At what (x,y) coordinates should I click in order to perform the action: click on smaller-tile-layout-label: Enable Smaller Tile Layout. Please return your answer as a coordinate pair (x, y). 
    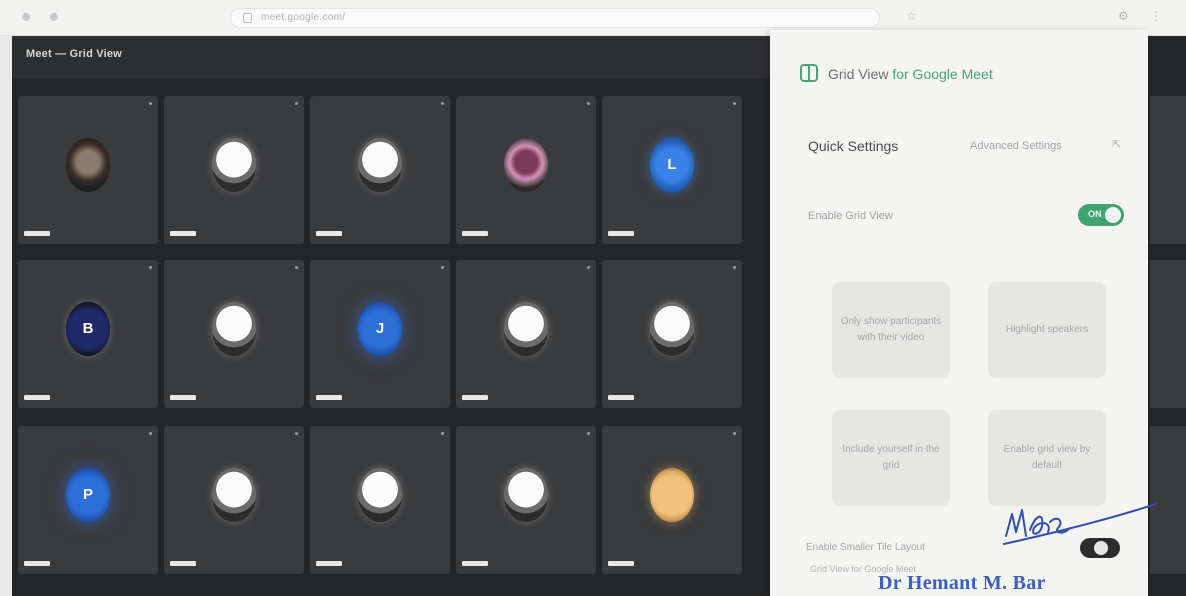
    Looking at the image, I should click on (865, 547).